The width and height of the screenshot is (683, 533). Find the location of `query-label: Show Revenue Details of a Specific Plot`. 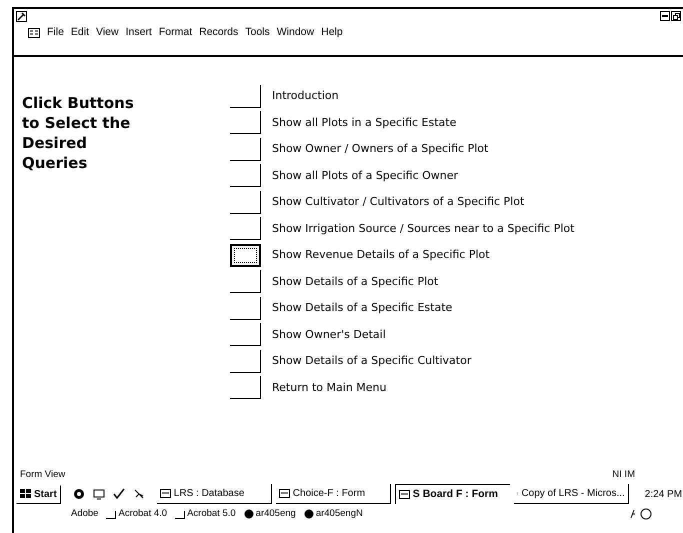

query-label: Show Revenue Details of a Specific Plot is located at coordinates (381, 255).